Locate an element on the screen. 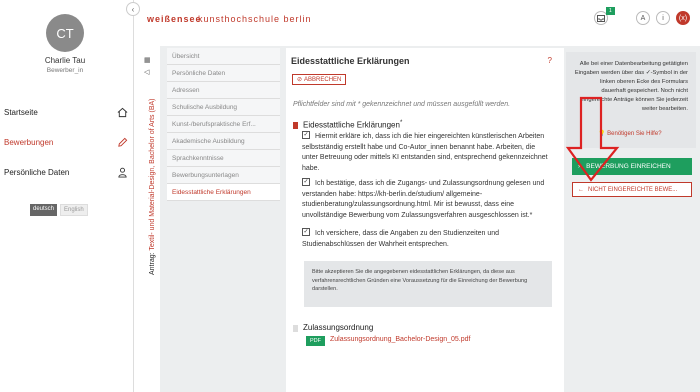 Image resolution: width=700 pixels, height=392 pixels. sidebar-item-label: Startseite is located at coordinates (21, 112).